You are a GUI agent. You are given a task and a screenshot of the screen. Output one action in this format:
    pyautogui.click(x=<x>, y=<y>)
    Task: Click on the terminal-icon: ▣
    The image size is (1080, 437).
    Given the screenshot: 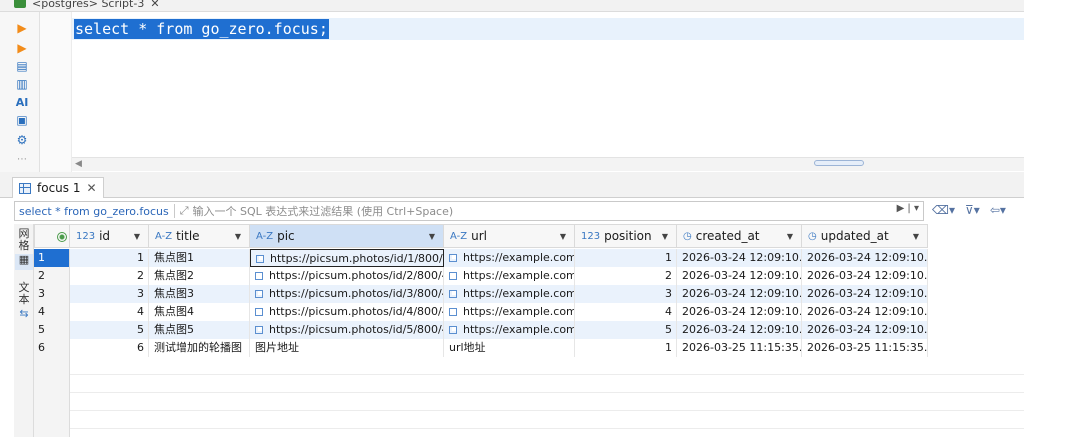 What is the action you would take?
    pyautogui.click(x=22, y=120)
    